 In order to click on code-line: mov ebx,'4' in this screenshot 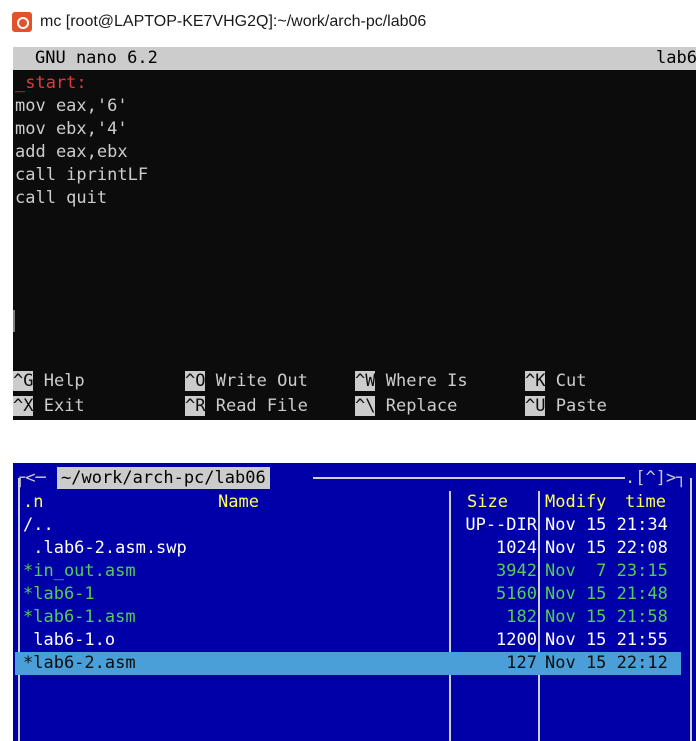, I will do `click(71, 129)`.